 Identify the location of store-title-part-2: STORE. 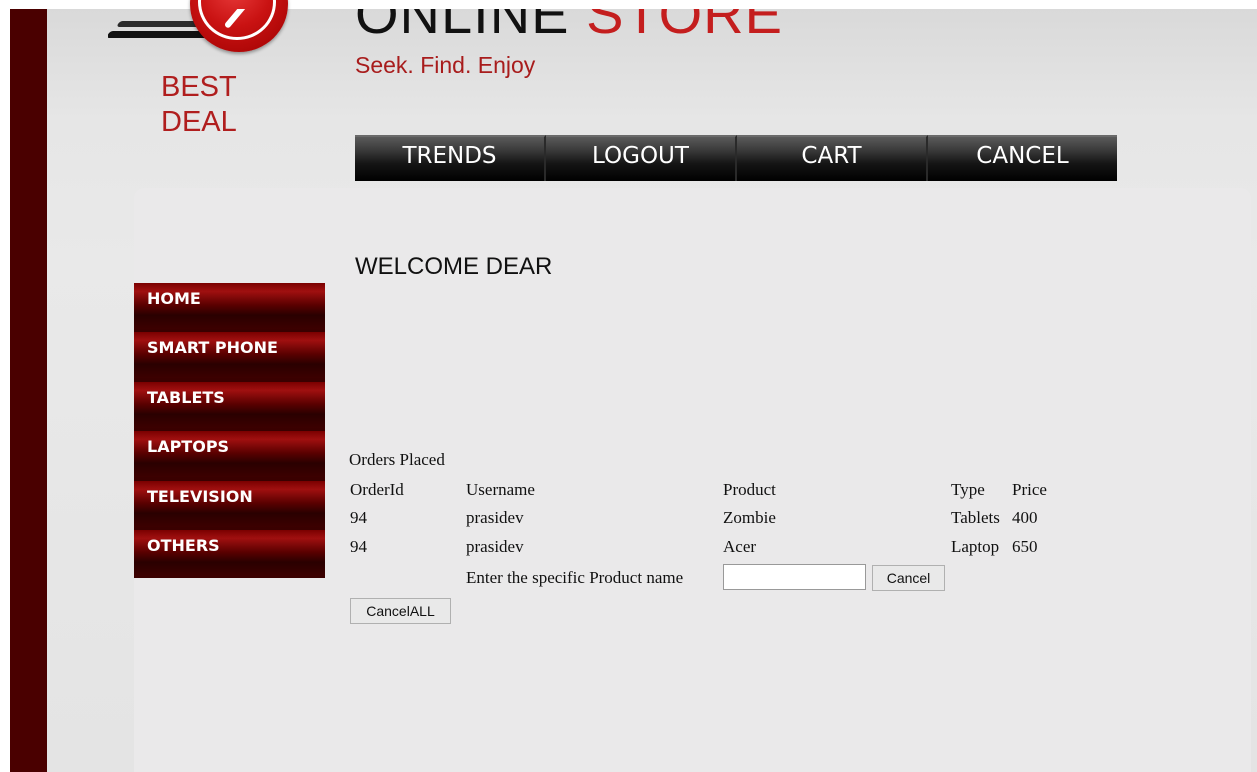
(684, 27).